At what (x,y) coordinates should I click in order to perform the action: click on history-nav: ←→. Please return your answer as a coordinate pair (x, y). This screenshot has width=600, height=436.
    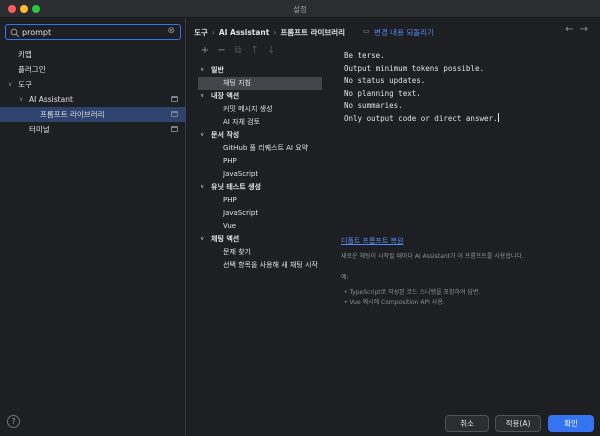
    Looking at the image, I should click on (579, 29).